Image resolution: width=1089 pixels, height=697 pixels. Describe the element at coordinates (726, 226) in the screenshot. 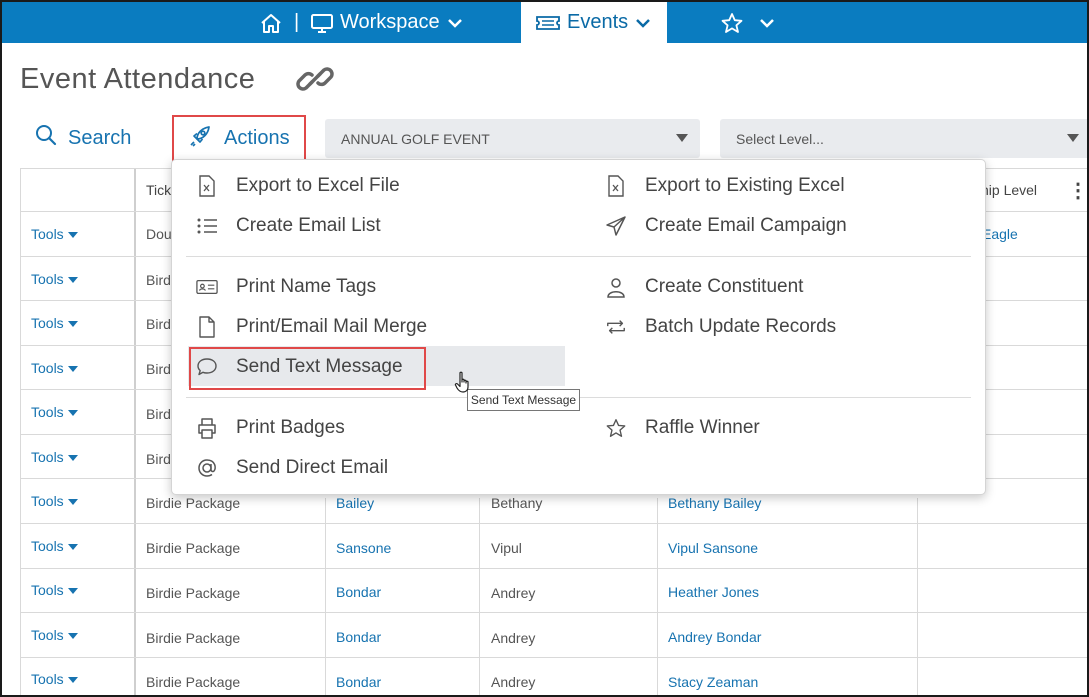

I see `menu-item-create-email-campaign: Create Email Campaign` at that location.